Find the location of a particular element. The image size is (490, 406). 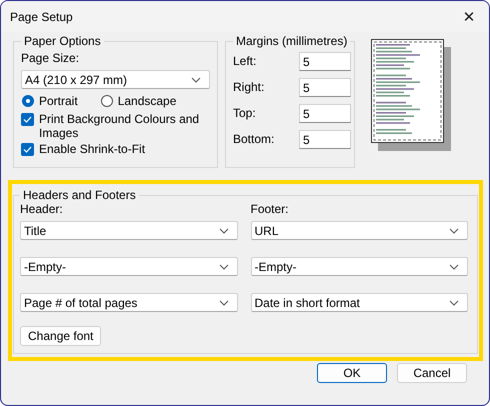

header-dropdown: -Empty- is located at coordinates (129, 266).